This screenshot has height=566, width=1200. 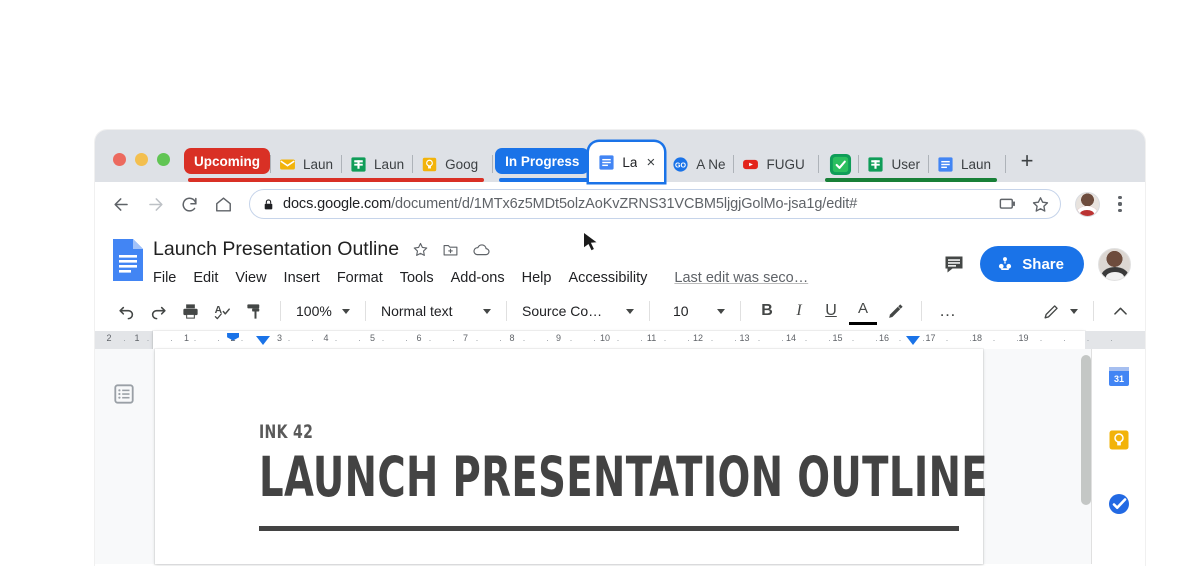 What do you see at coordinates (1040, 204) in the screenshot?
I see `bookmark-star-icon` at bounding box center [1040, 204].